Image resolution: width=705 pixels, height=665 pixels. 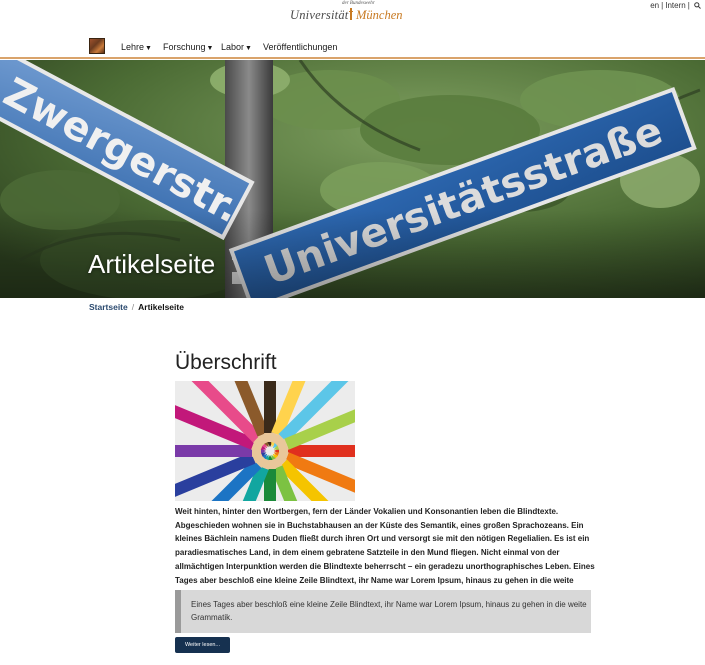 What do you see at coordinates (654, 5) in the screenshot?
I see `lang-link-en: en` at bounding box center [654, 5].